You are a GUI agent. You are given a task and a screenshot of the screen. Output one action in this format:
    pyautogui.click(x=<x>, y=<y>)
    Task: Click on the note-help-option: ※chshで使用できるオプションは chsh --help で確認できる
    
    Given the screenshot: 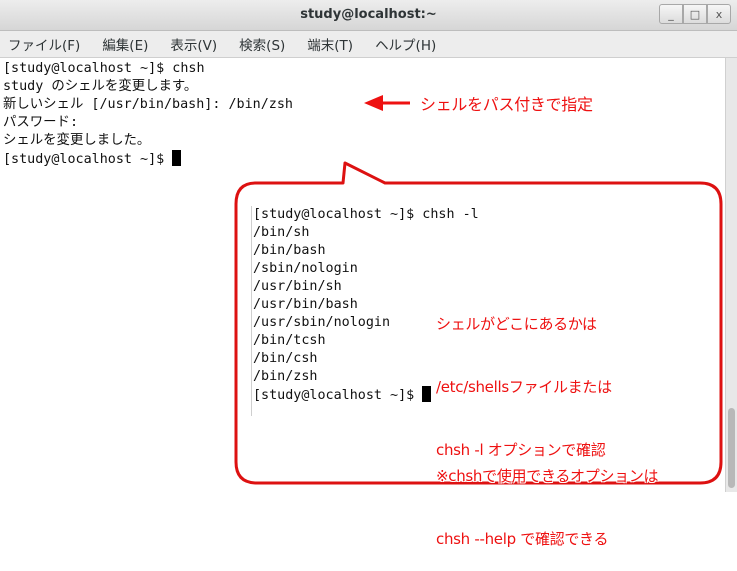 What is the action you would take?
    pyautogui.click(x=547, y=497)
    